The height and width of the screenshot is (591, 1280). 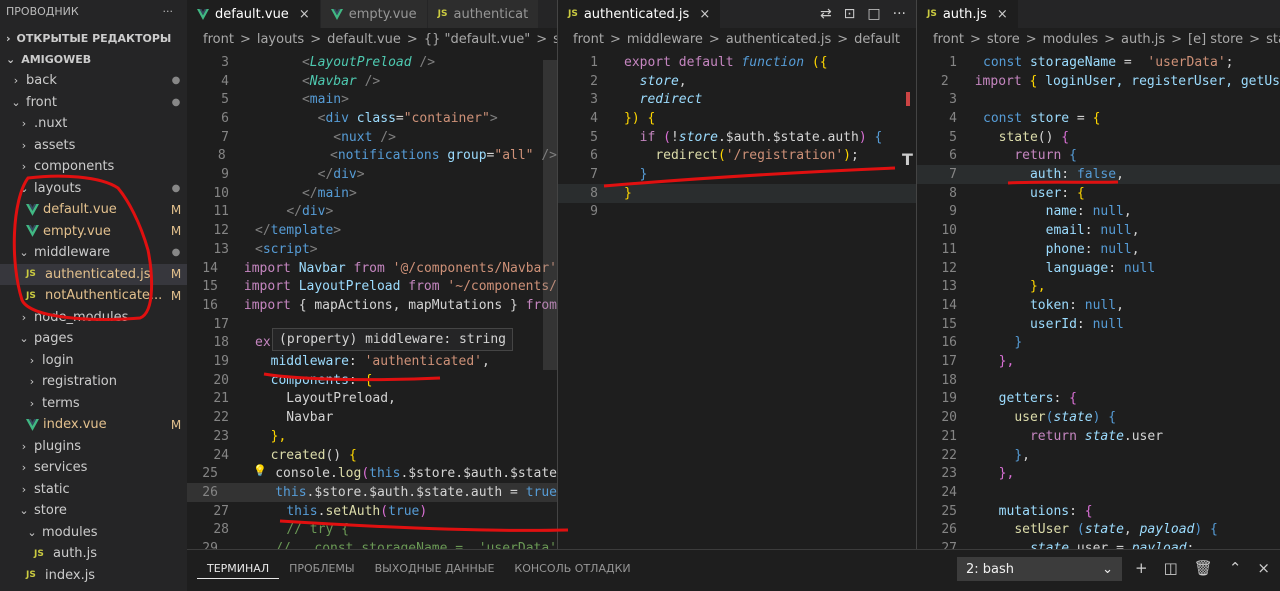 I want to click on code-line: 20 components: {, so click(x=372, y=380).